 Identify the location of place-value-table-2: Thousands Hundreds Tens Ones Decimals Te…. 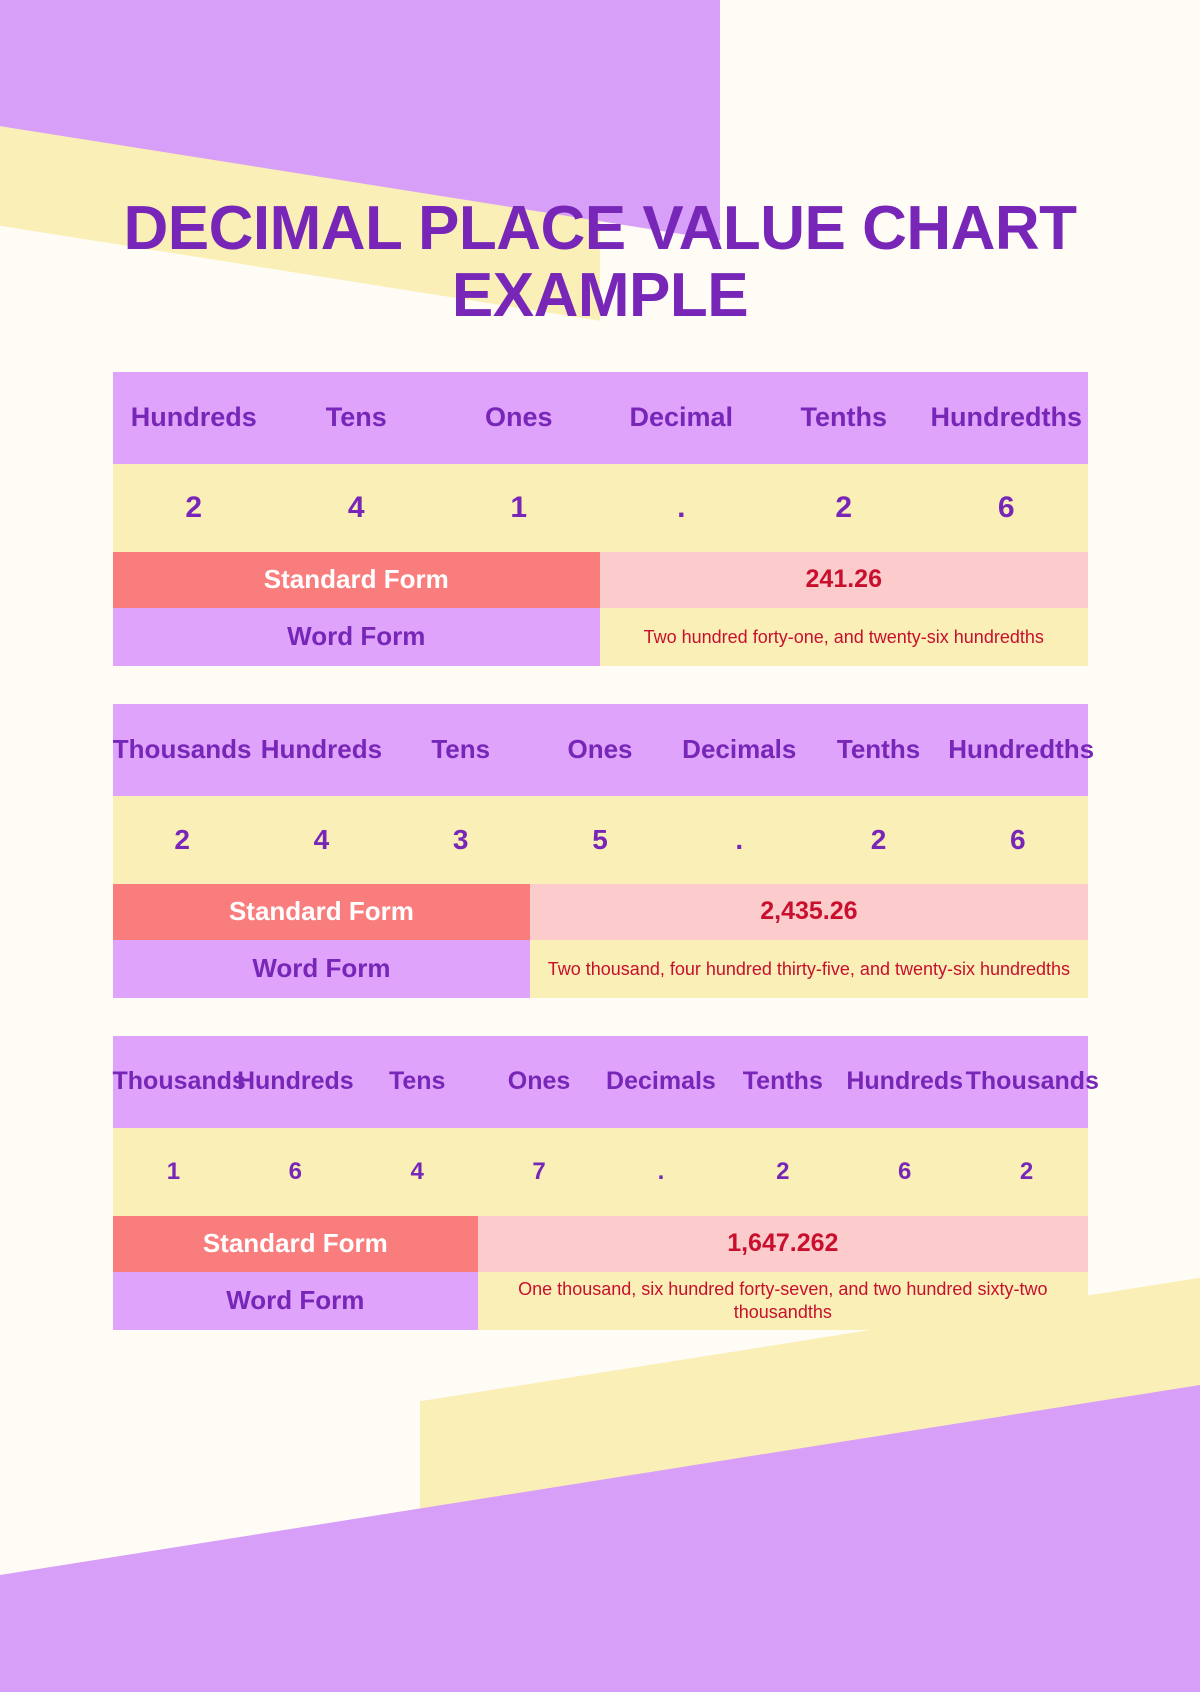
(603, 850).